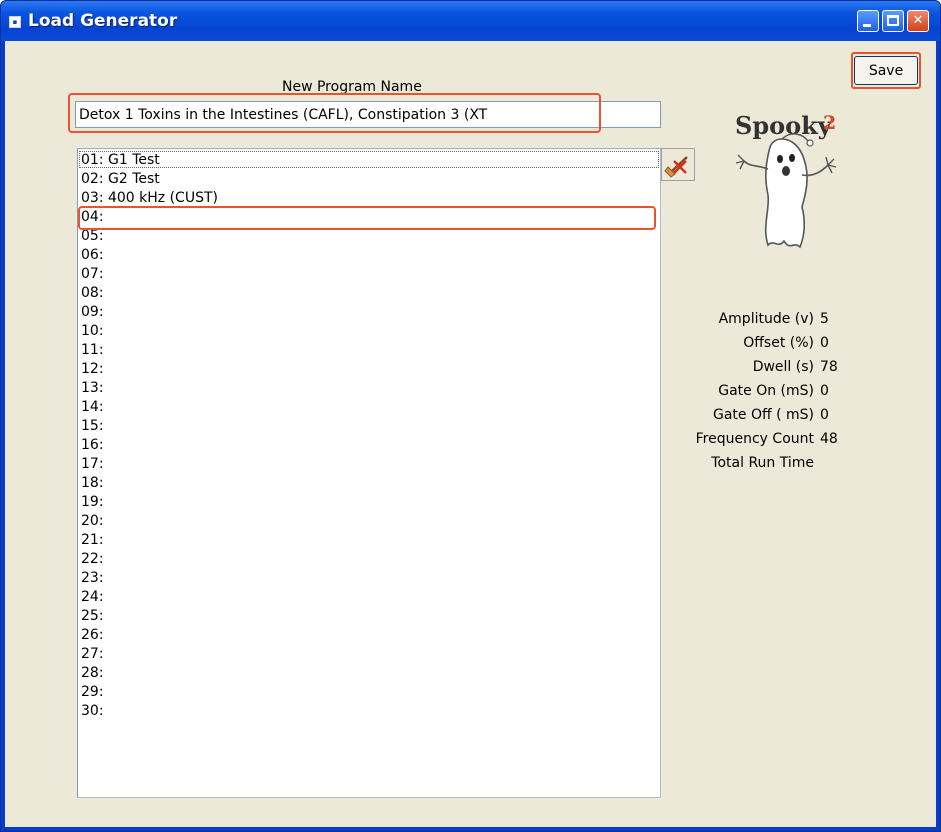  I want to click on list-item: 18:, so click(92, 483).